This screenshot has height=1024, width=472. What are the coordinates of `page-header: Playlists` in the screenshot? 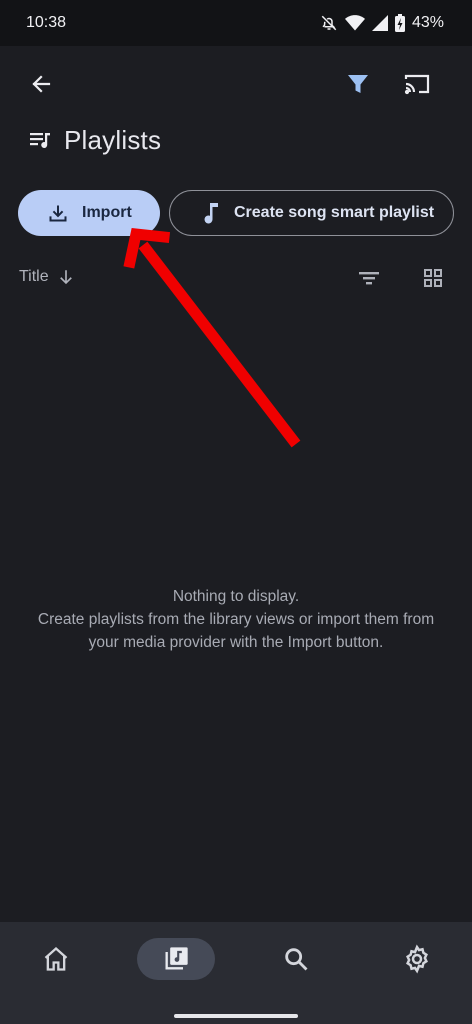 It's located at (94, 140).